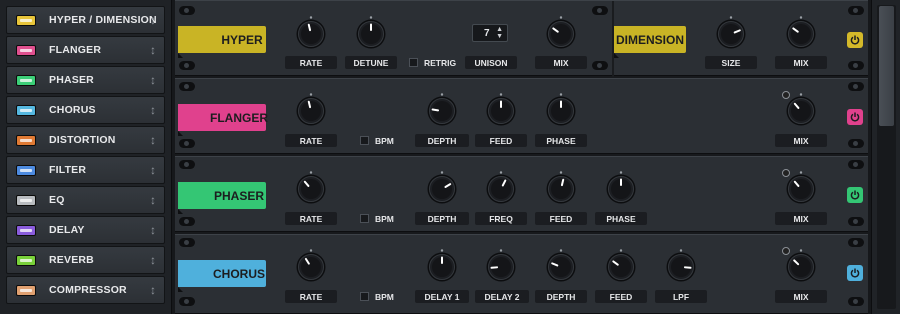  Describe the element at coordinates (311, 62) in the screenshot. I see `hyper-rate-label: RATE` at that location.